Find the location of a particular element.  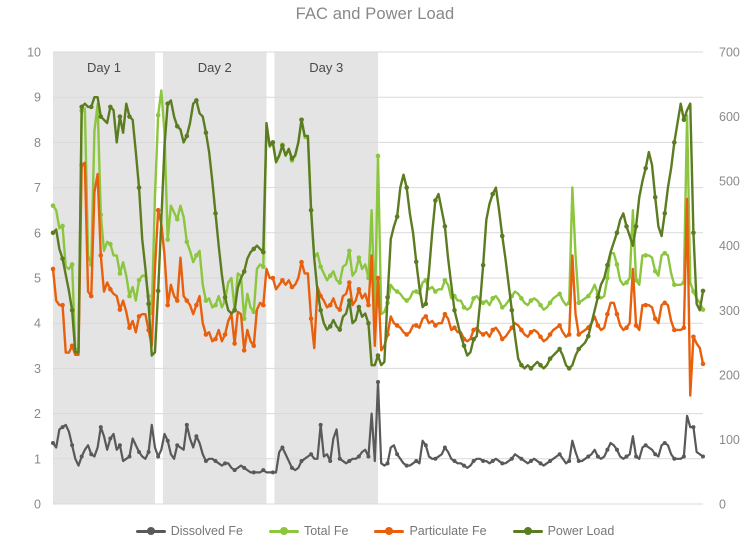

left-axis-tick: 0 is located at coordinates (37, 505).